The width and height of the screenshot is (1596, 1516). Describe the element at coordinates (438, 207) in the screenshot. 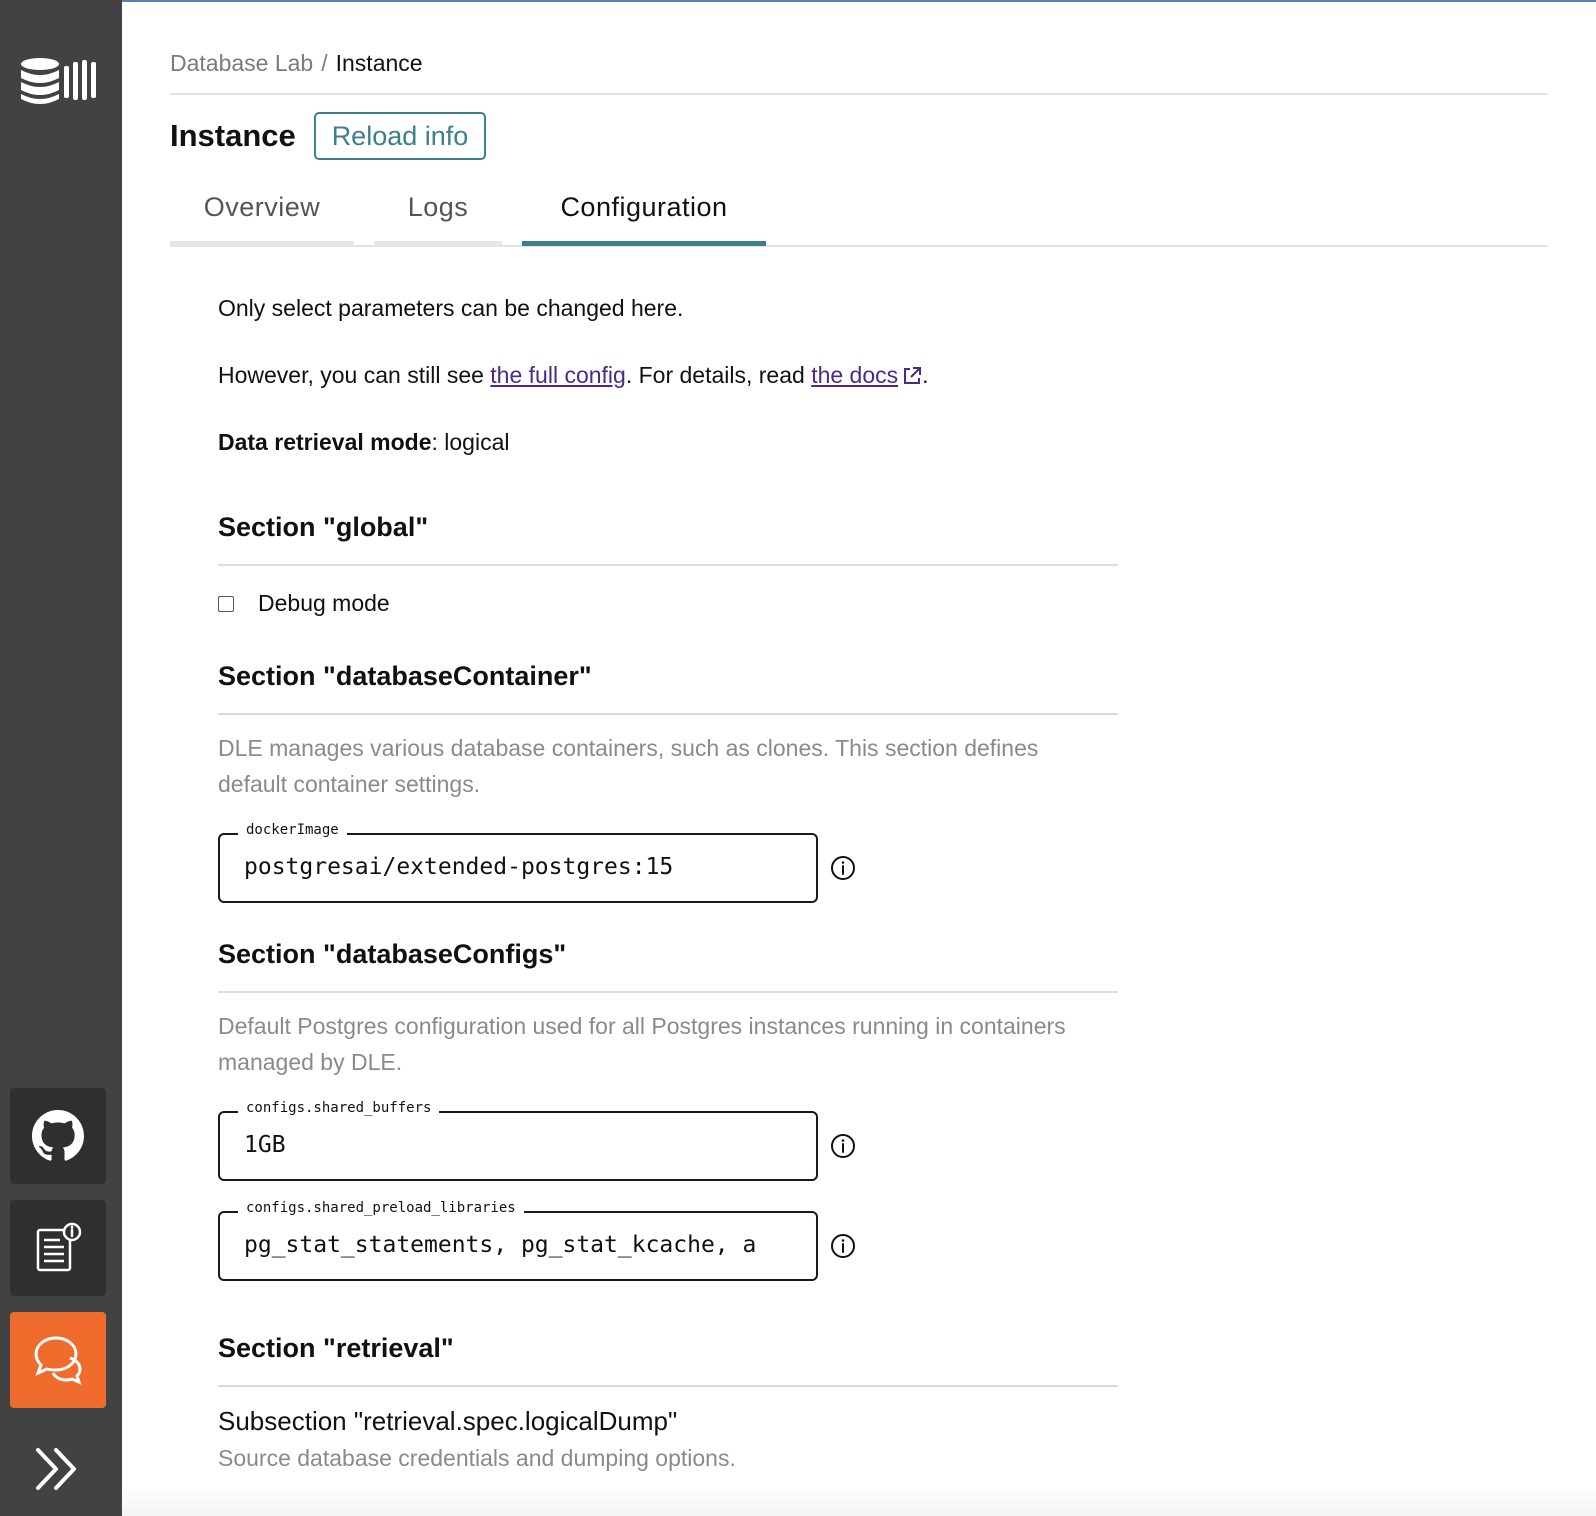

I see `tab-label: Logs` at that location.